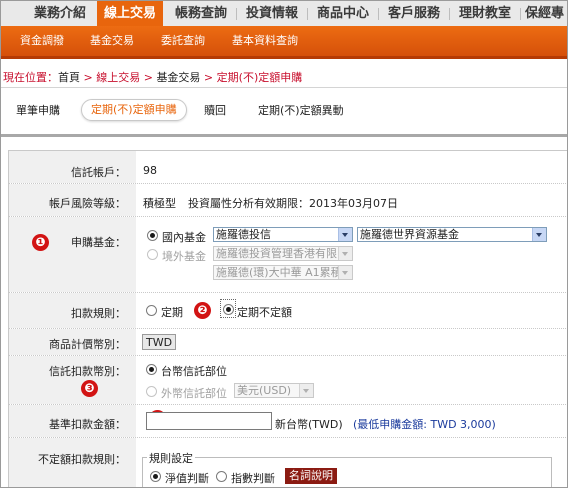 The height and width of the screenshot is (488, 568). What do you see at coordinates (301, 111) in the screenshot?
I see `tab-regular-change: 定期(不)定額異動` at bounding box center [301, 111].